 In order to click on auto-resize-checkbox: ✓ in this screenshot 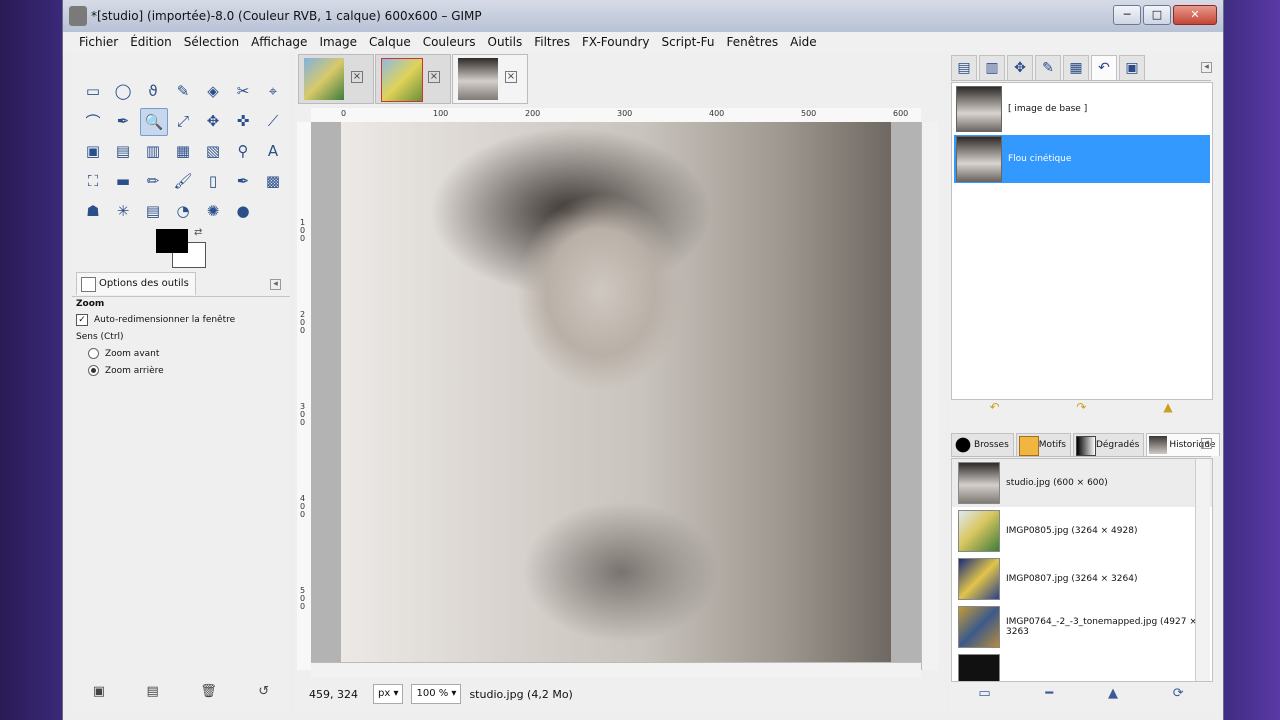, I will do `click(82, 320)`.